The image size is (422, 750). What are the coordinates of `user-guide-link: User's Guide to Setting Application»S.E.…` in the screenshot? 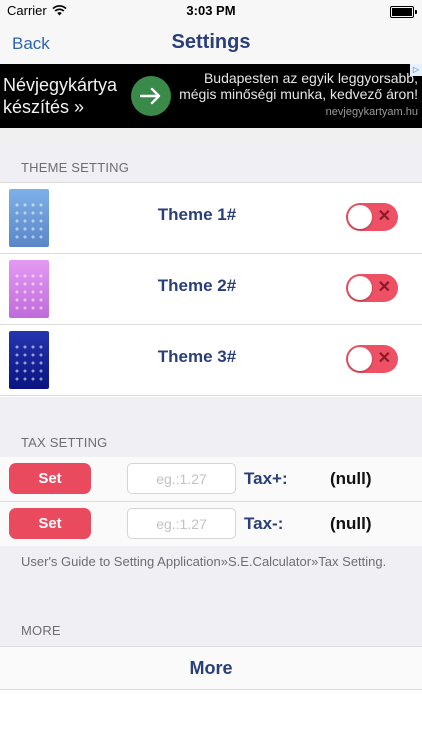 It's located at (206, 562).